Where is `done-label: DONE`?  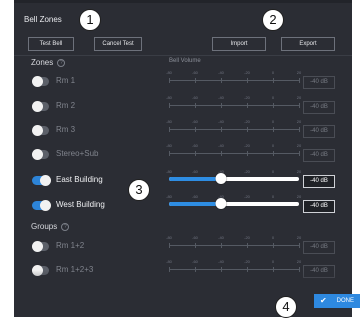
done-label: DONE is located at coordinates (345, 301).